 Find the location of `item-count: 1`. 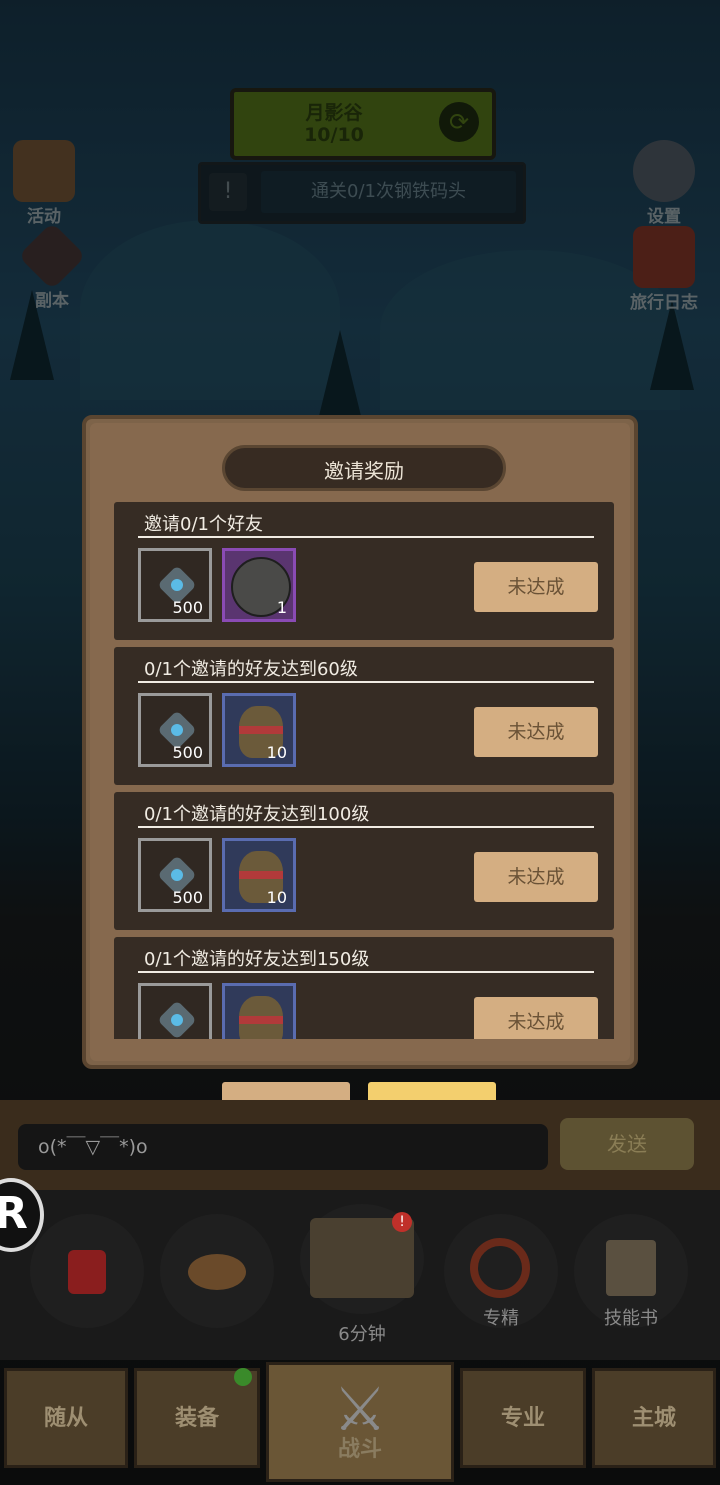

item-count: 1 is located at coordinates (281, 607).